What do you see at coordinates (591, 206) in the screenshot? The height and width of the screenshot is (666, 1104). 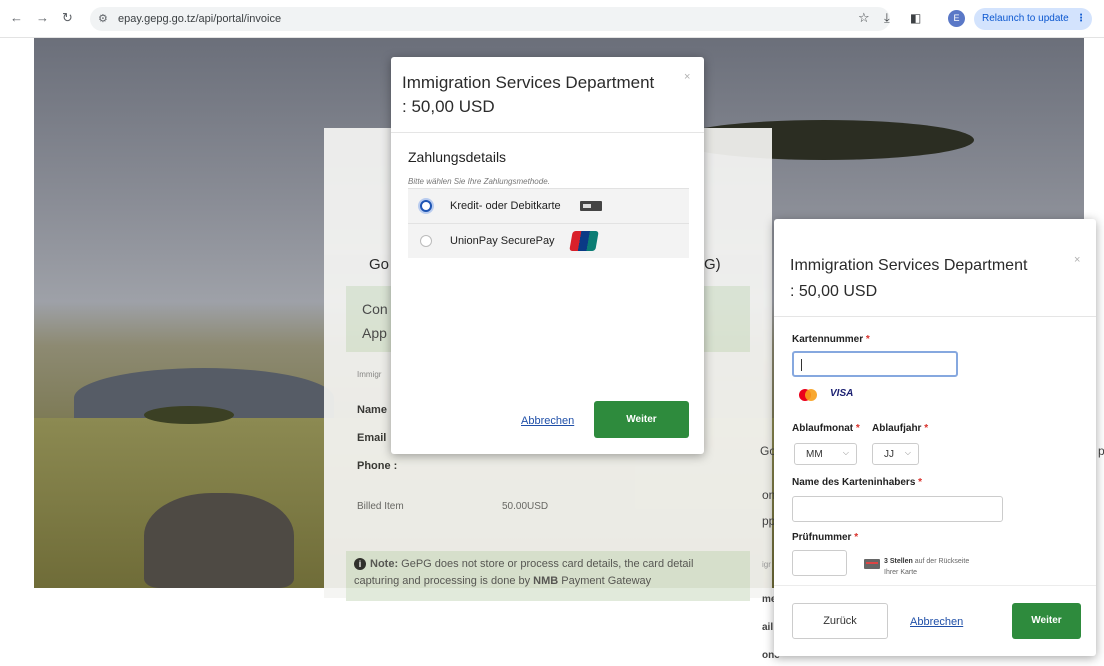 I see `credit-card-icon` at bounding box center [591, 206].